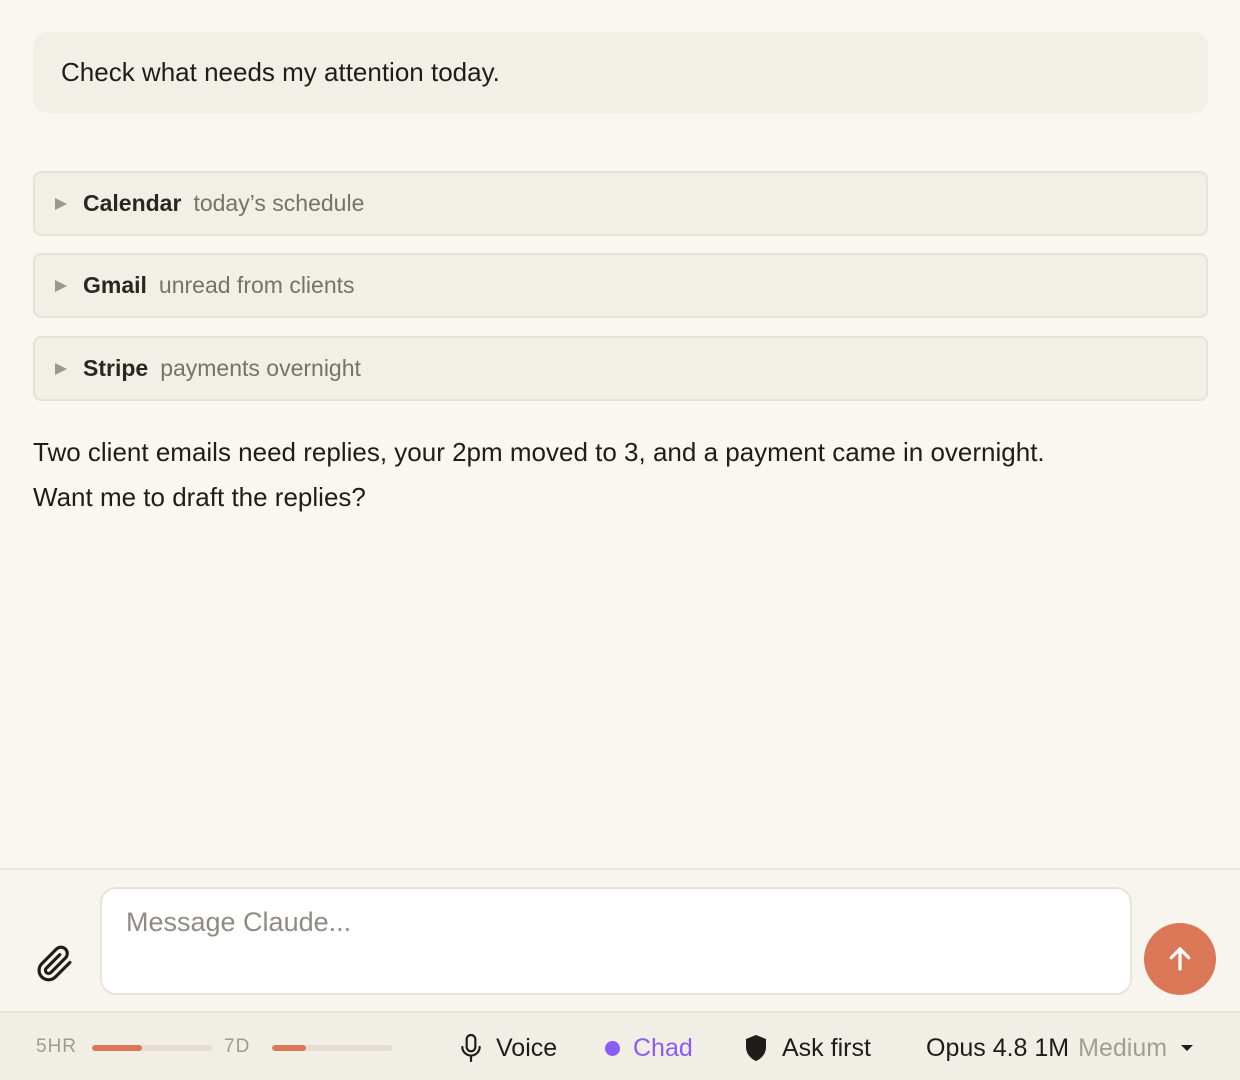 The image size is (1240, 1080). Describe the element at coordinates (237, 1046) in the screenshot. I see `usage-7d-label: 7D` at that location.